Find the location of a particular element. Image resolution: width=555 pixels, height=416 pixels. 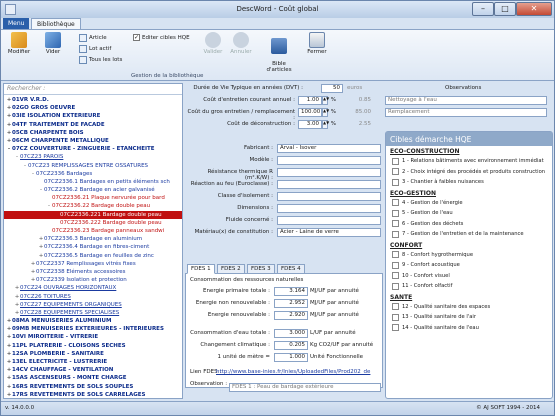

hqe-target-item: 5 - Gestion de l'eau is located at coordinates (470, 213).